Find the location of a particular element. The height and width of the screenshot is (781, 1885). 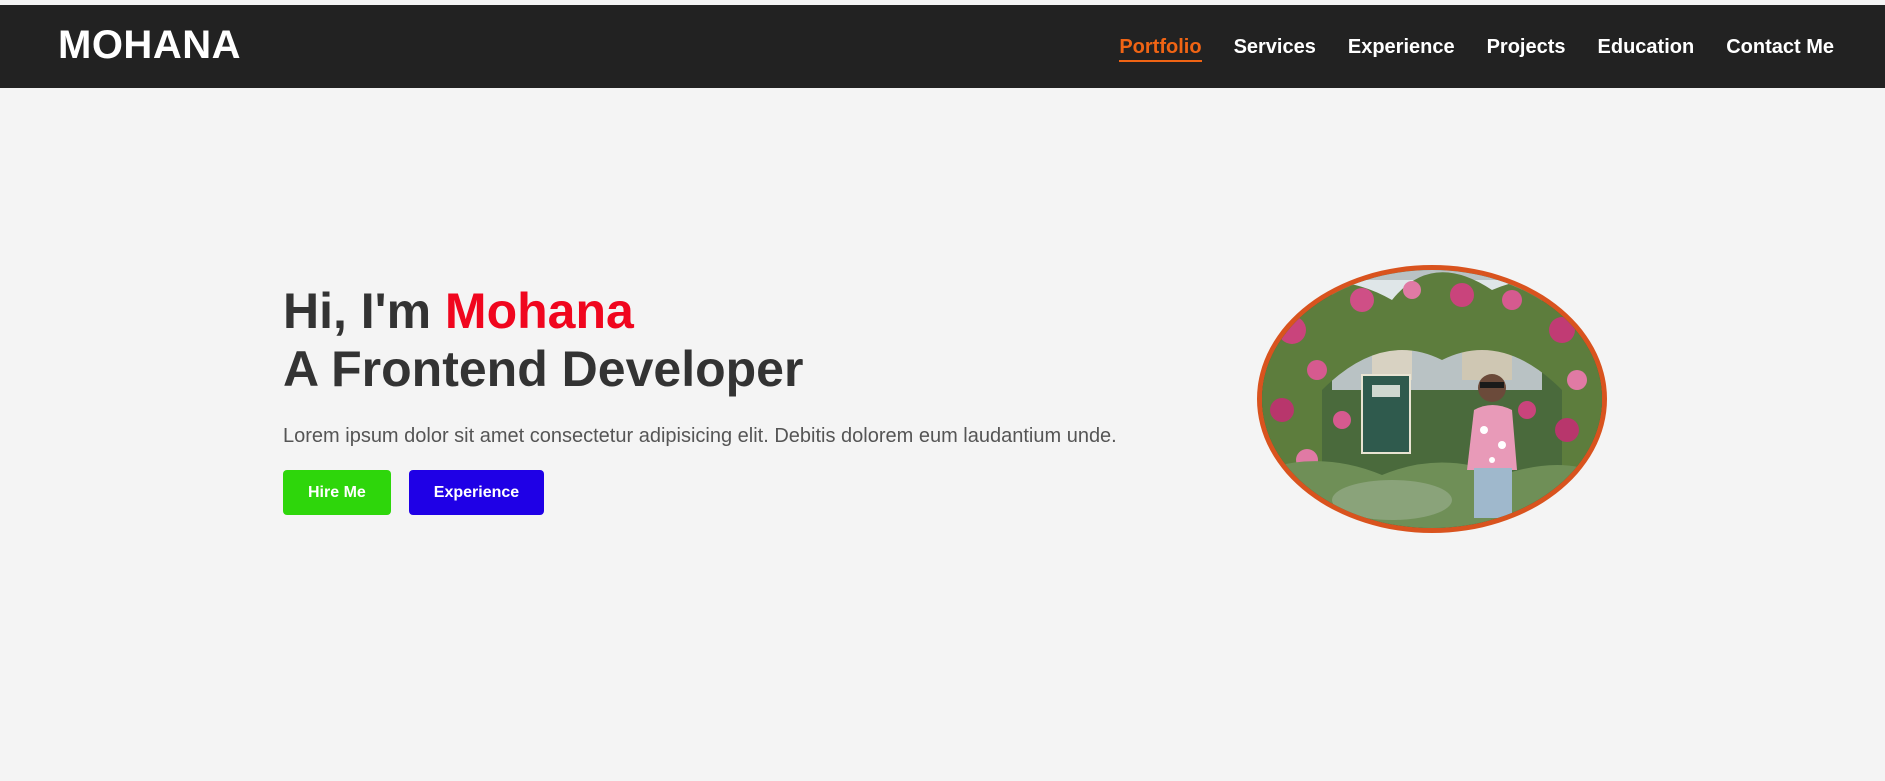

profile-photo is located at coordinates (1432, 399).